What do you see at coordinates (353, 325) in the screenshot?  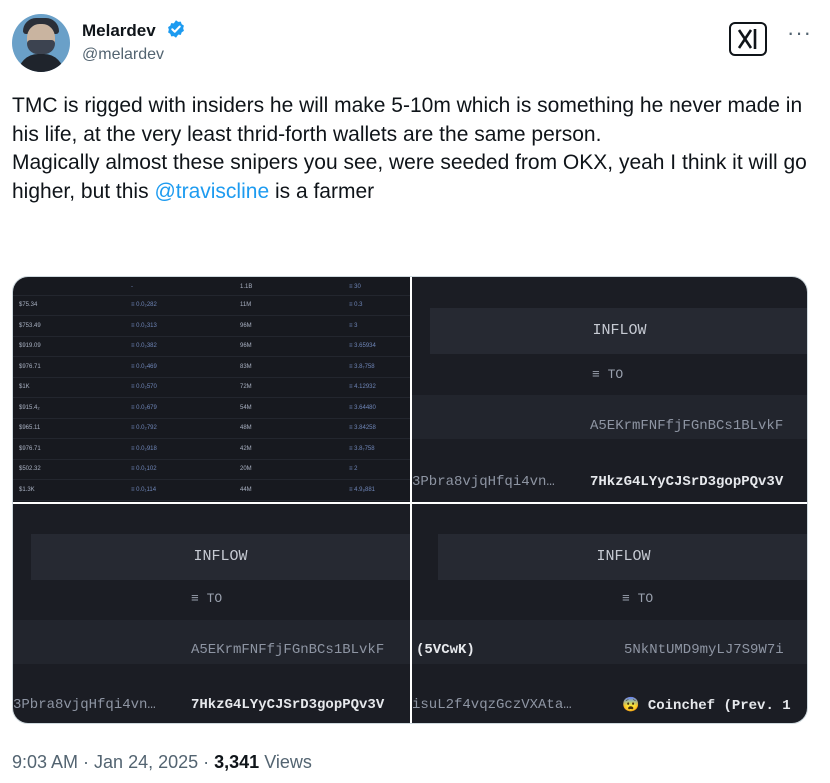 I see `table-cell: ≡ 3` at bounding box center [353, 325].